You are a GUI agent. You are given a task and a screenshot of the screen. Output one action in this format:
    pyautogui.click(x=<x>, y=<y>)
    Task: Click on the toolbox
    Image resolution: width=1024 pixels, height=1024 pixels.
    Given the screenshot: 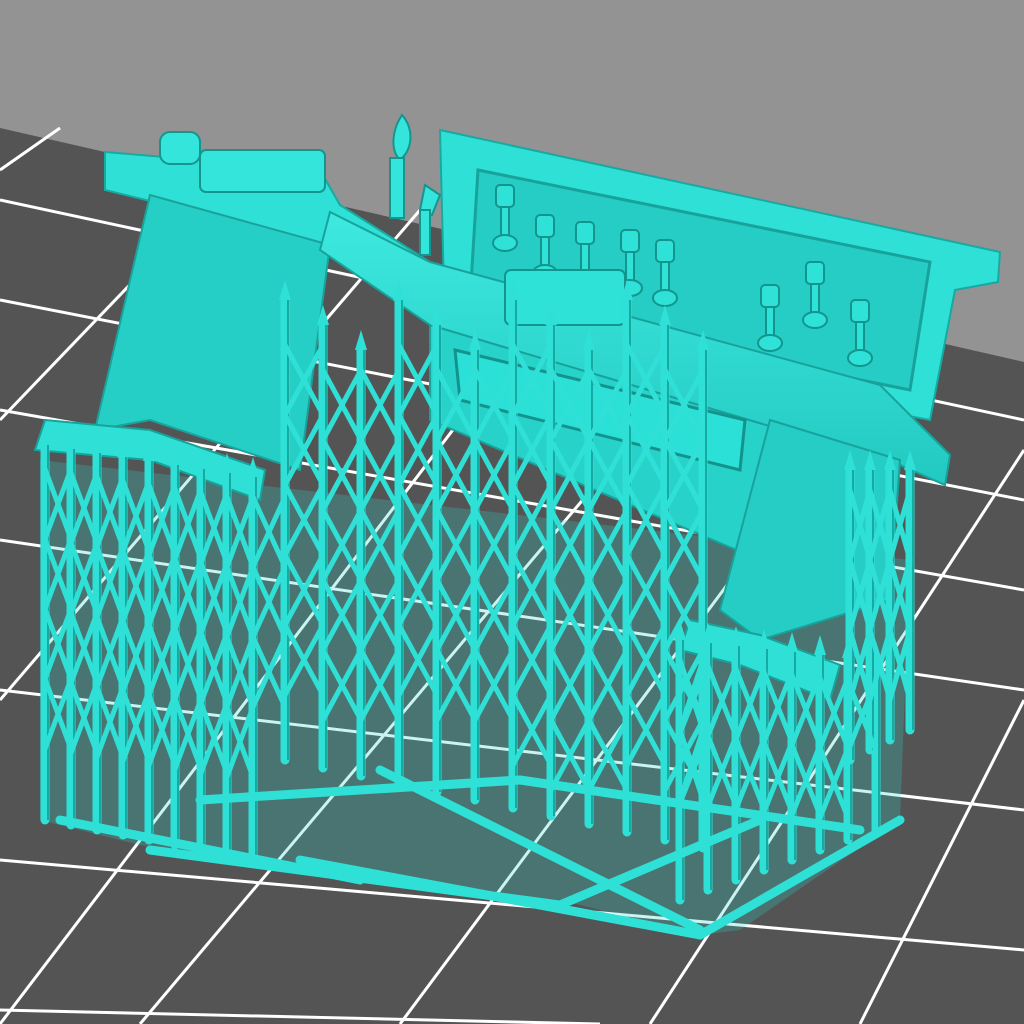 What is the action you would take?
    pyautogui.click(x=565, y=297)
    